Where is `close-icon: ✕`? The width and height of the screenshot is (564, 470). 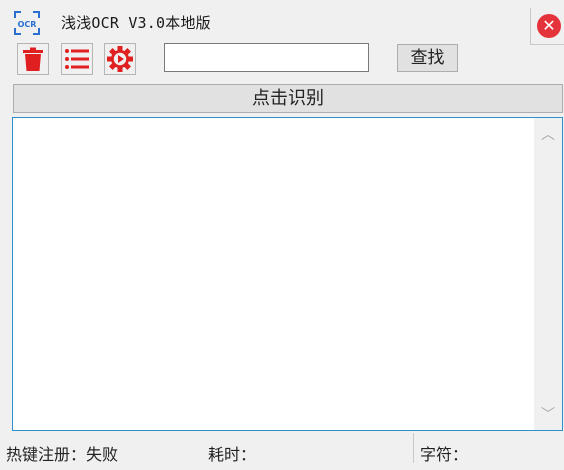
close-icon: ✕ is located at coordinates (549, 26).